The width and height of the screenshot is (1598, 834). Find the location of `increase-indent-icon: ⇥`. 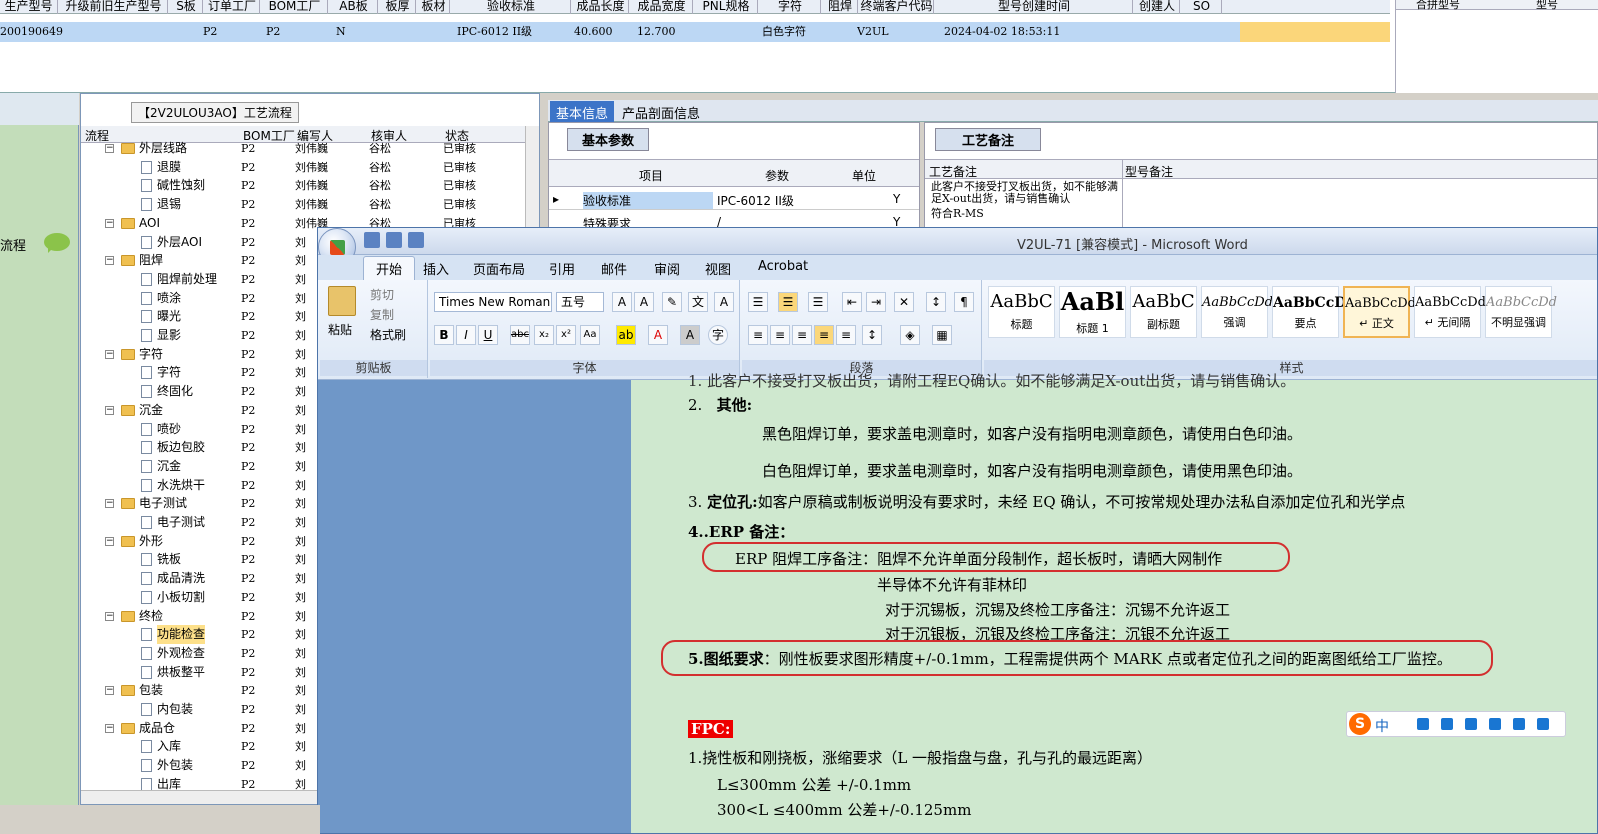

increase-indent-icon: ⇥ is located at coordinates (876, 302).